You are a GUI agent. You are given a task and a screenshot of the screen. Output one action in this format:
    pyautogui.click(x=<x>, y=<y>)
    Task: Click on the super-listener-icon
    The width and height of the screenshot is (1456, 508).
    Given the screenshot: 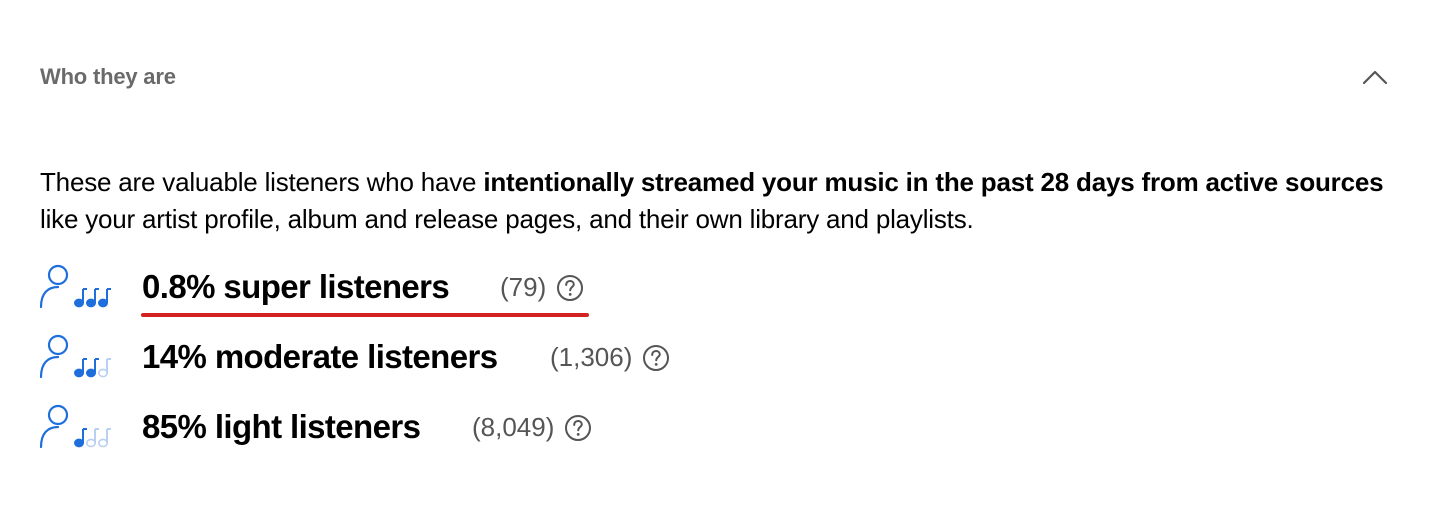 What is the action you would take?
    pyautogui.click(x=75, y=286)
    